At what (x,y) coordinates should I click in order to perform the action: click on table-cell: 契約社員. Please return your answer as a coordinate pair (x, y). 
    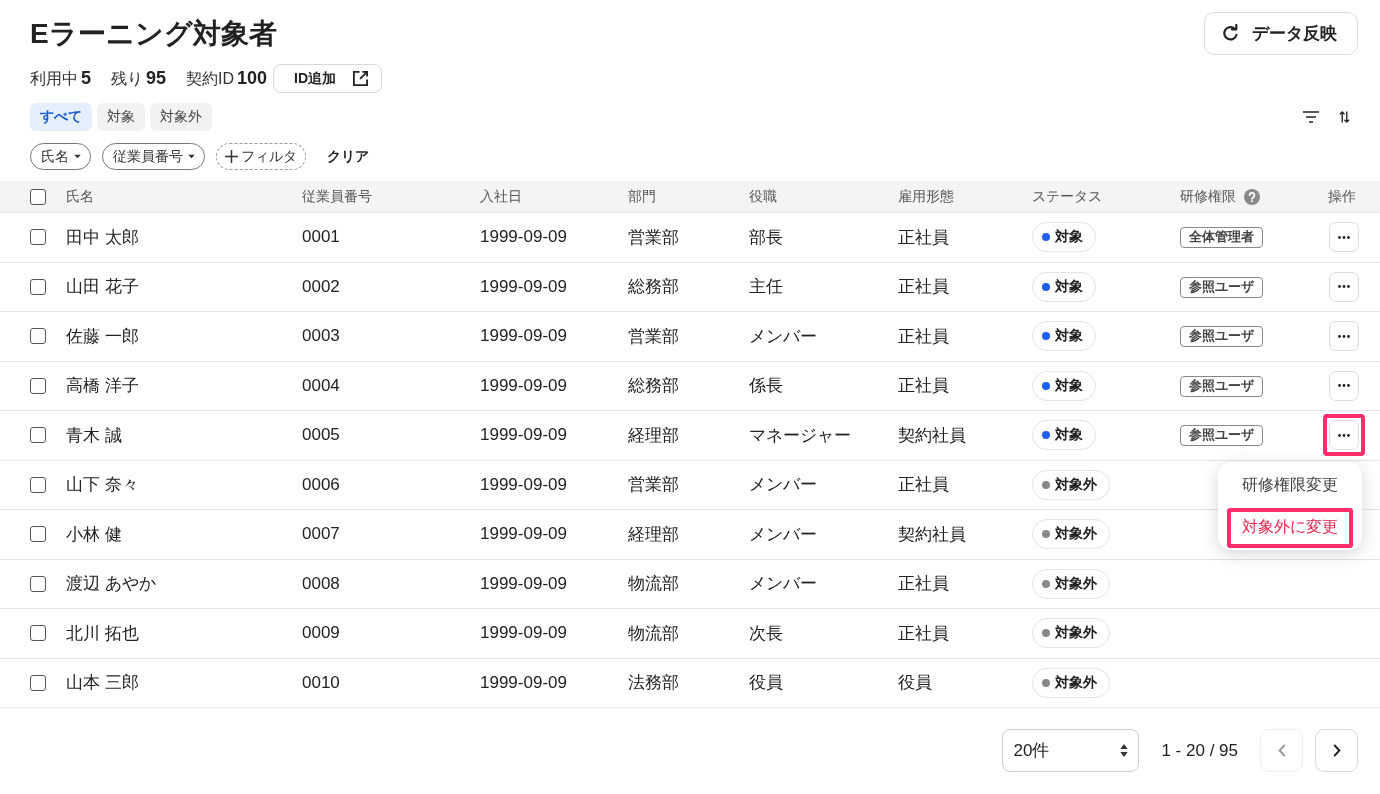
    Looking at the image, I should click on (932, 534).